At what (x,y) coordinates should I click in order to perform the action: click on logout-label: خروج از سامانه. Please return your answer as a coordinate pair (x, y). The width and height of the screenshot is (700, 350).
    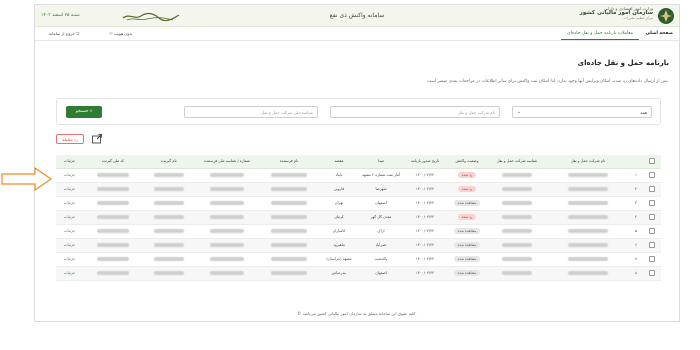
    Looking at the image, I should click on (62, 33).